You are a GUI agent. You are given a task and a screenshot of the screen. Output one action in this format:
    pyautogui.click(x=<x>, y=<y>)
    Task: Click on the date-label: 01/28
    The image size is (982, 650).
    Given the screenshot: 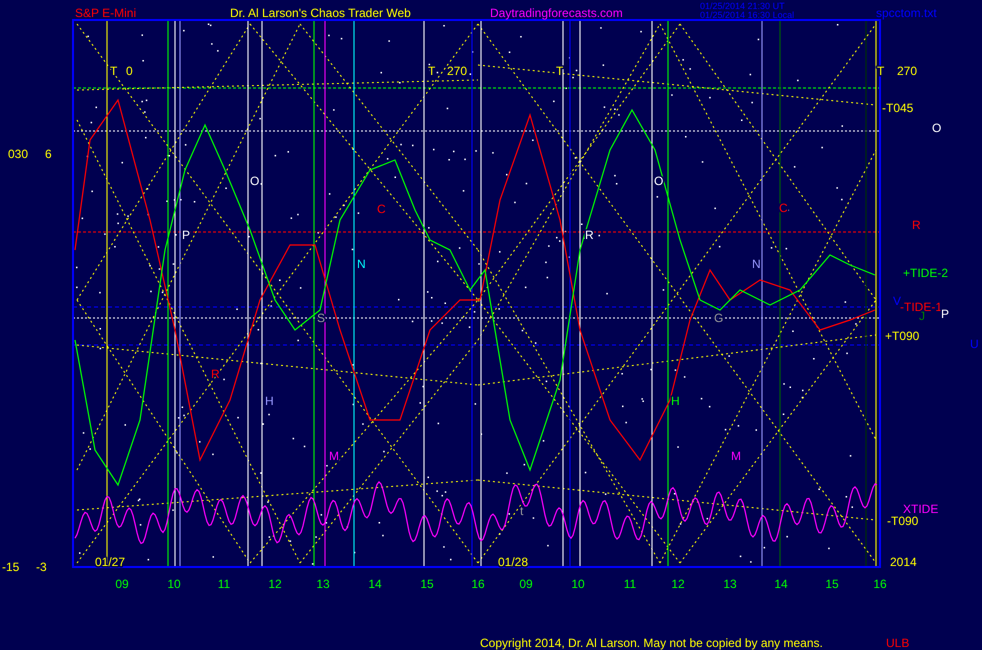 What is the action you would take?
    pyautogui.click(x=513, y=562)
    